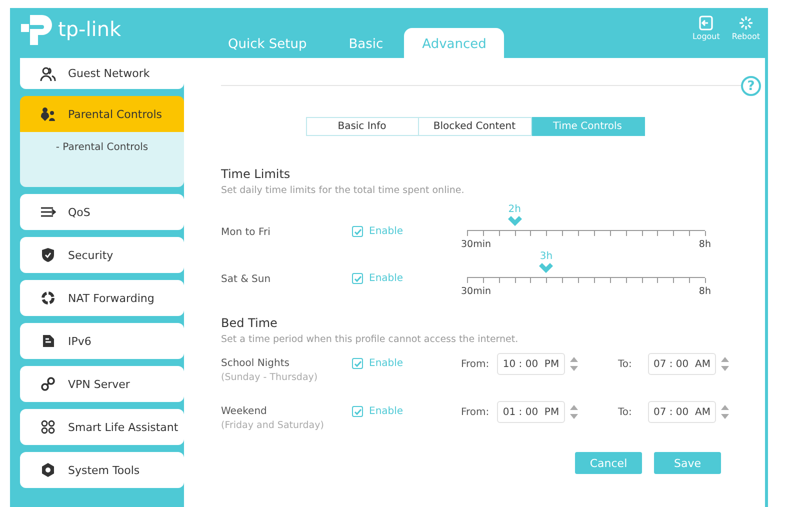  I want to click on four-circles-icon, so click(48, 427).